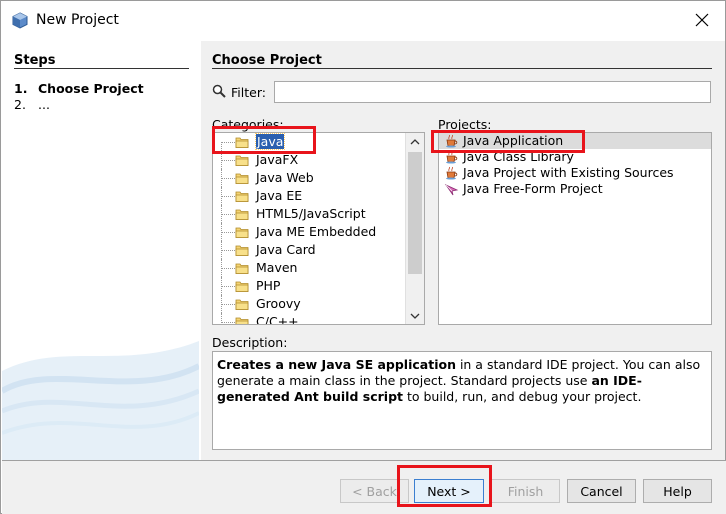  Describe the element at coordinates (285, 177) in the screenshot. I see `category-label: Java Web` at that location.